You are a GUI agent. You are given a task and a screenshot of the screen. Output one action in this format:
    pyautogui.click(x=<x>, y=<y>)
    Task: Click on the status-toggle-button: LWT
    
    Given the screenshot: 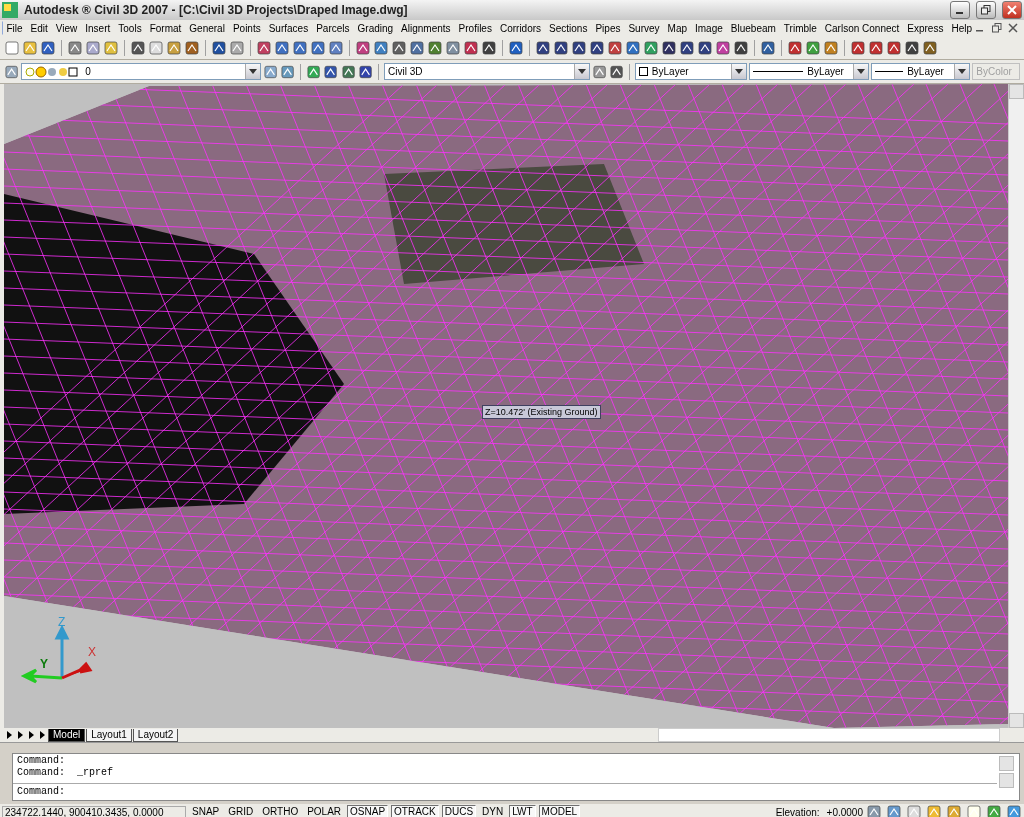 What is the action you would take?
    pyautogui.click(x=522, y=811)
    